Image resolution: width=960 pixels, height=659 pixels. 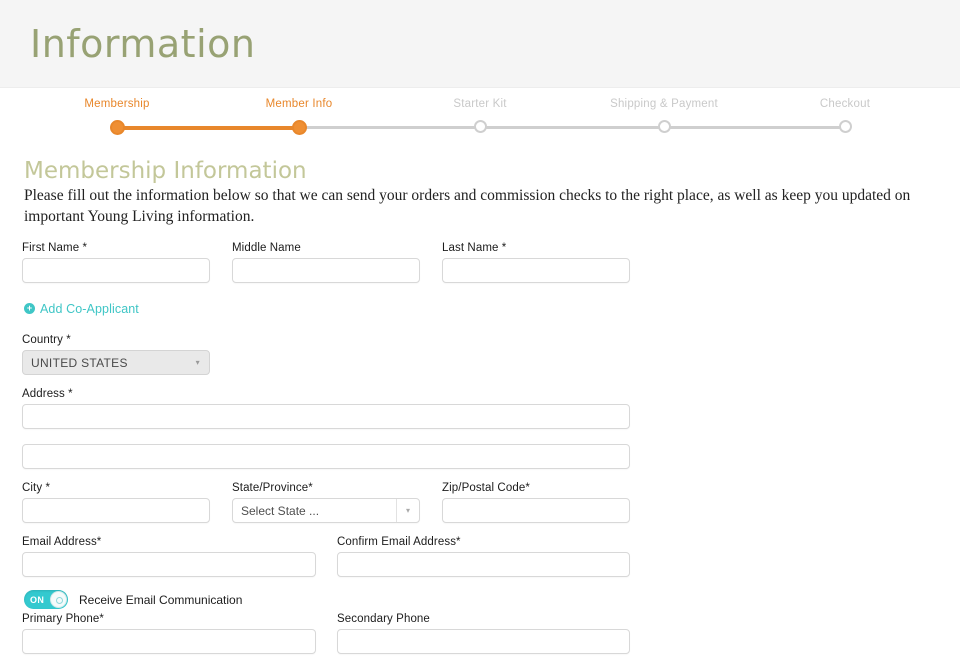 What do you see at coordinates (845, 104) in the screenshot?
I see `stepper-step-label: Checkout` at bounding box center [845, 104].